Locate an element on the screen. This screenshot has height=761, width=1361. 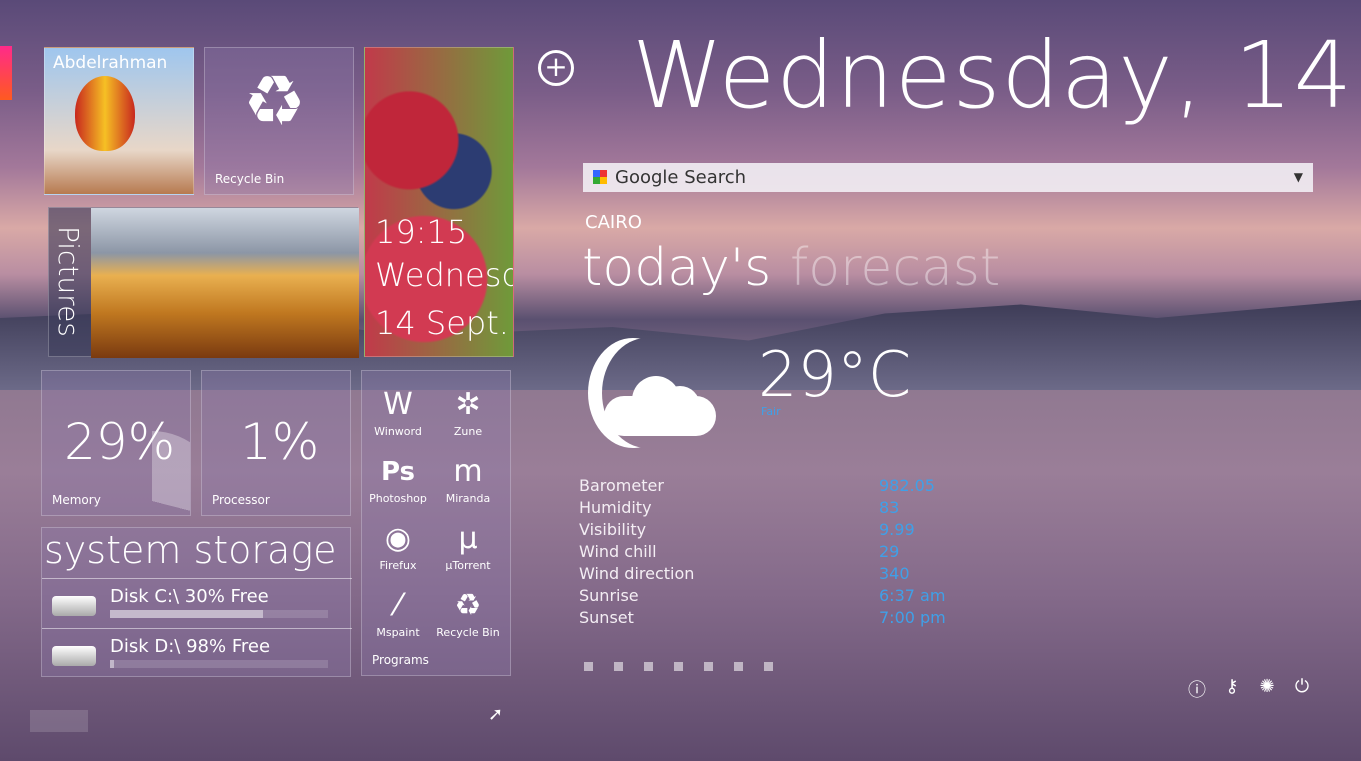
paint-icon: ⁄ is located at coordinates (398, 605).